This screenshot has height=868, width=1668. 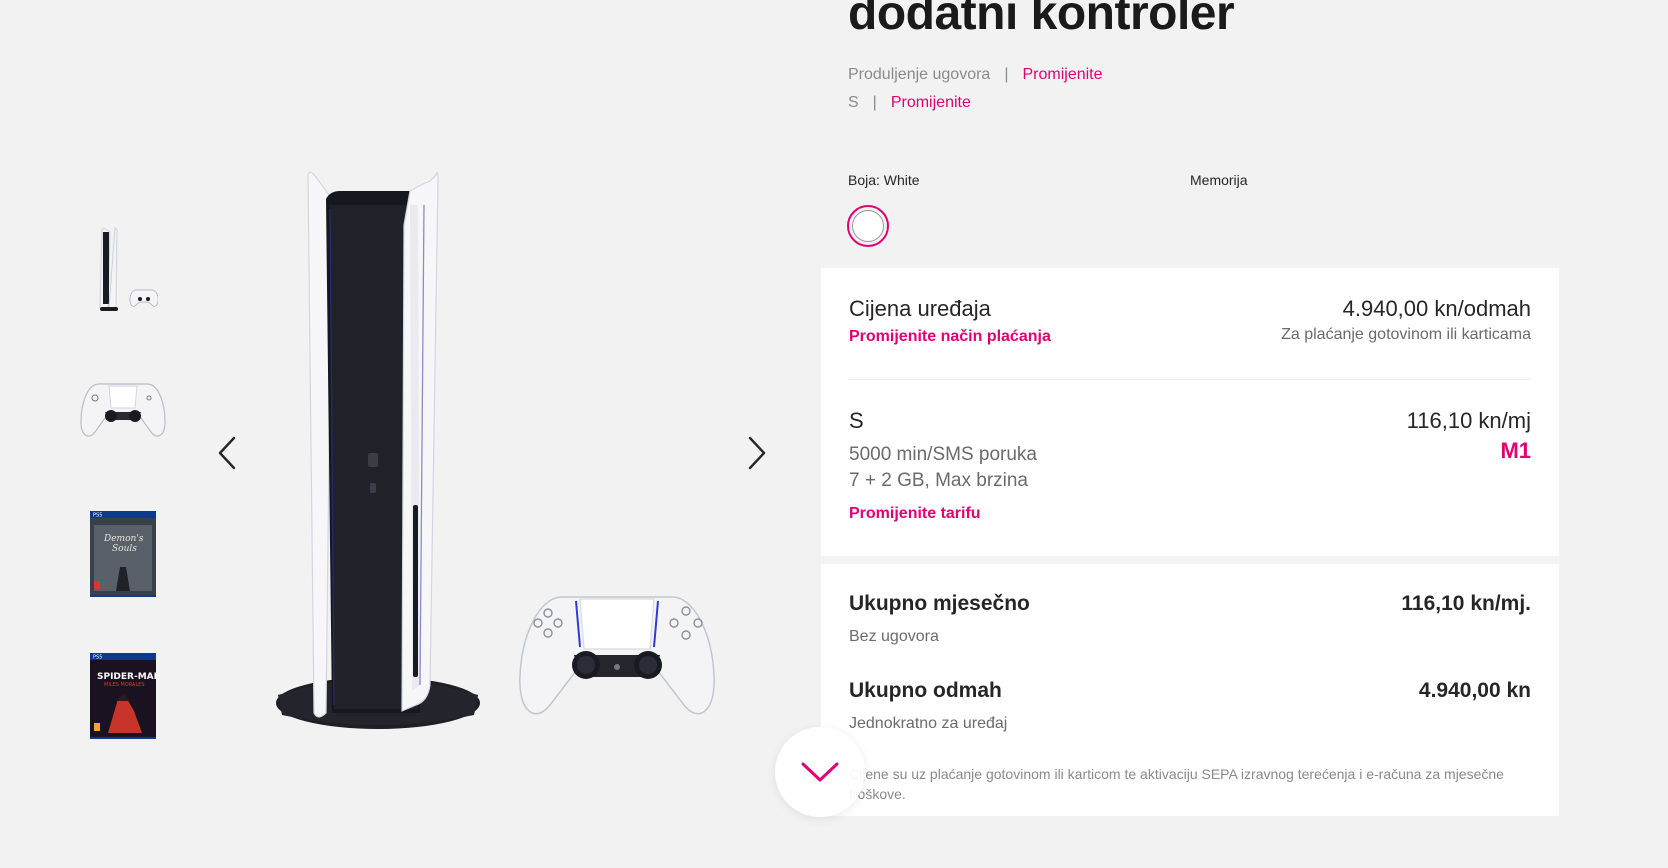 I want to click on chevron-down-icon, so click(x=820, y=772).